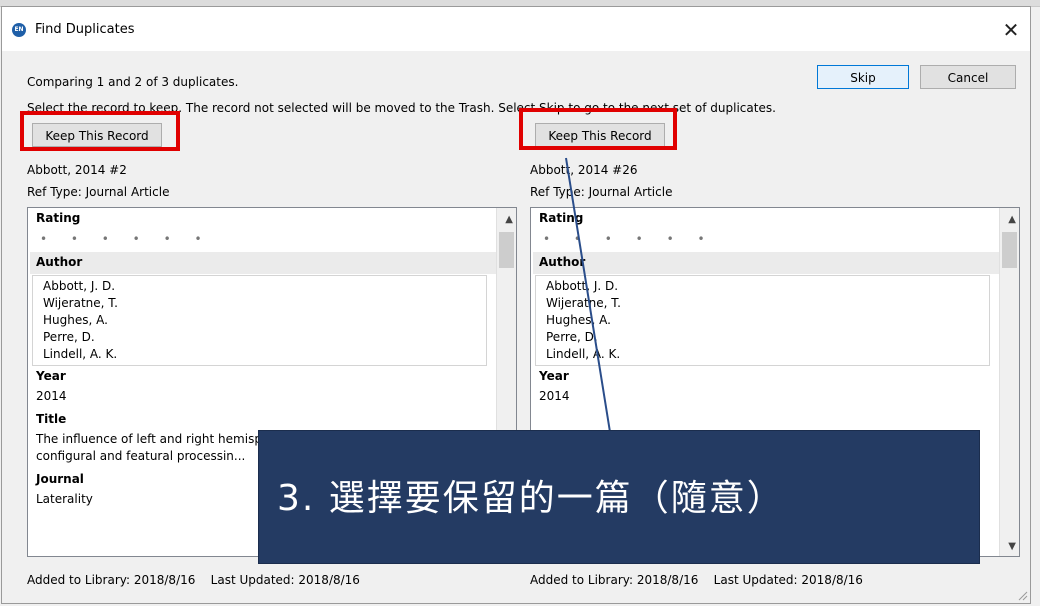 The width and height of the screenshot is (1040, 606). Describe the element at coordinates (531, 498) in the screenshot. I see `annotation-text: 3. 選擇要保留的一篇（隨意）` at that location.